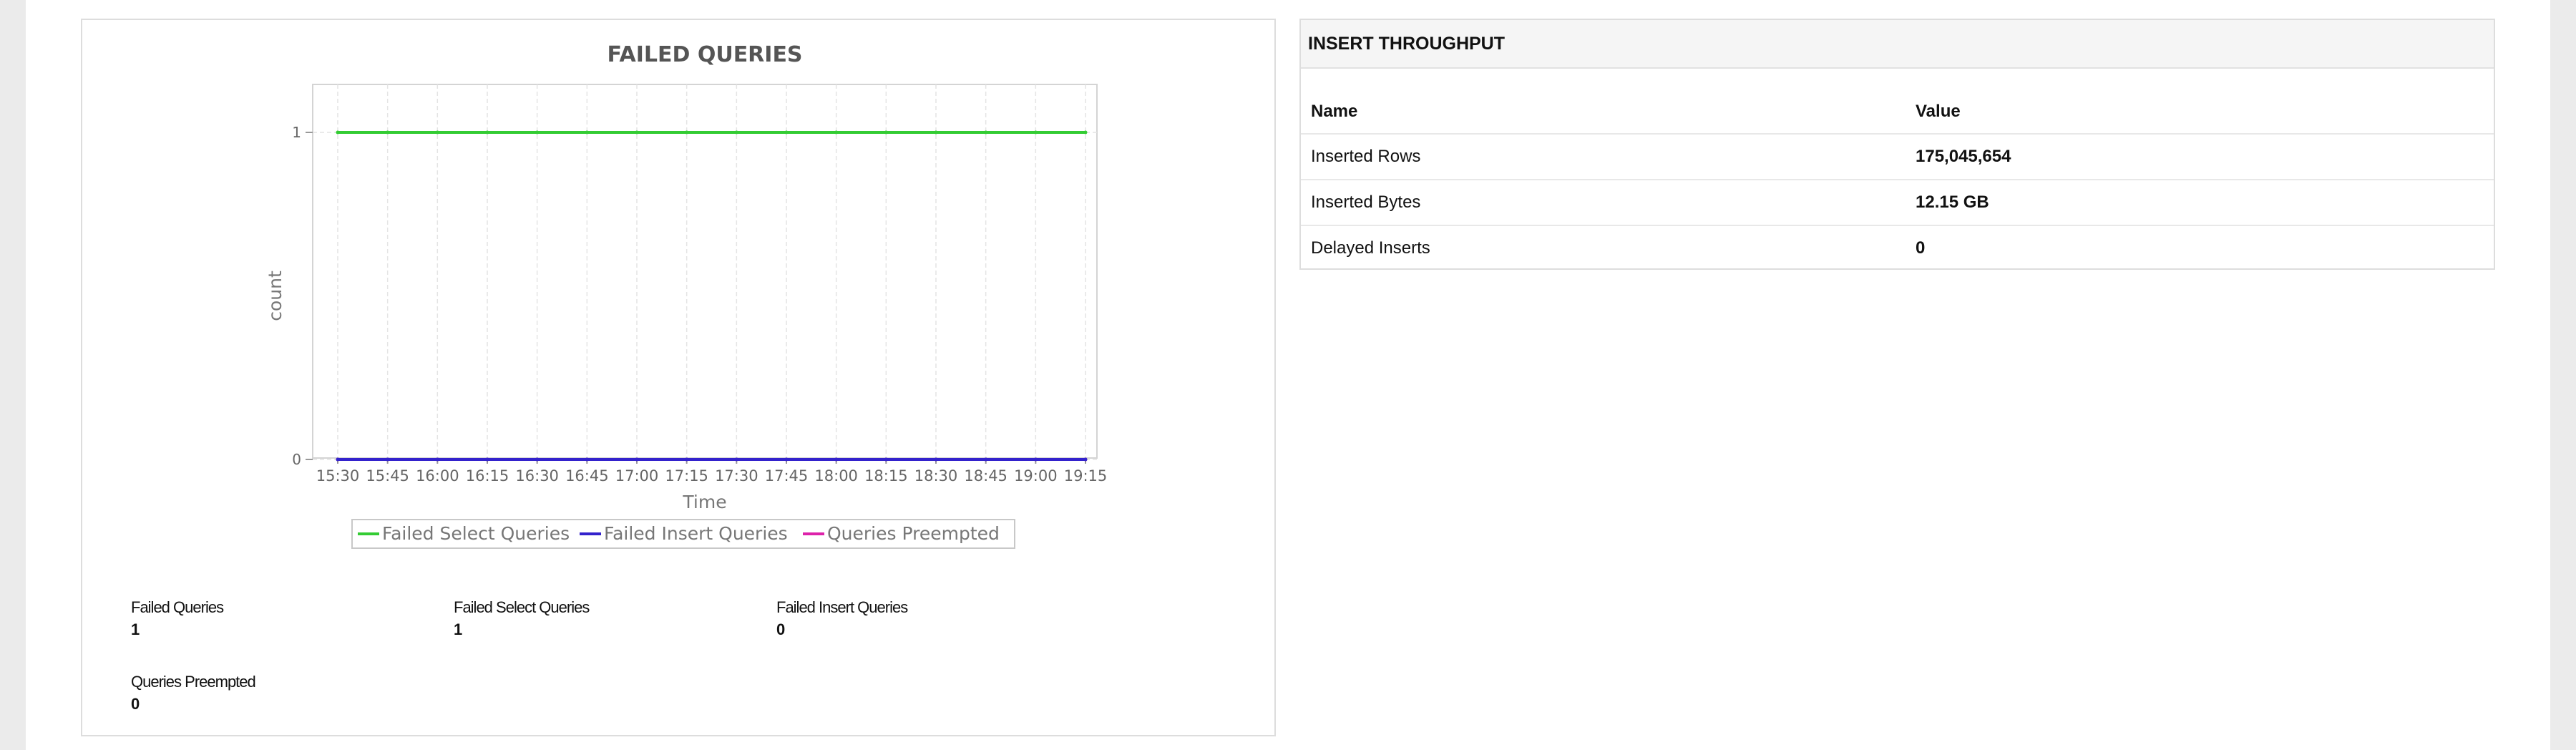 The width and height of the screenshot is (2576, 750). Describe the element at coordinates (193, 682) in the screenshot. I see `stat-label: Queries Preempted` at that location.